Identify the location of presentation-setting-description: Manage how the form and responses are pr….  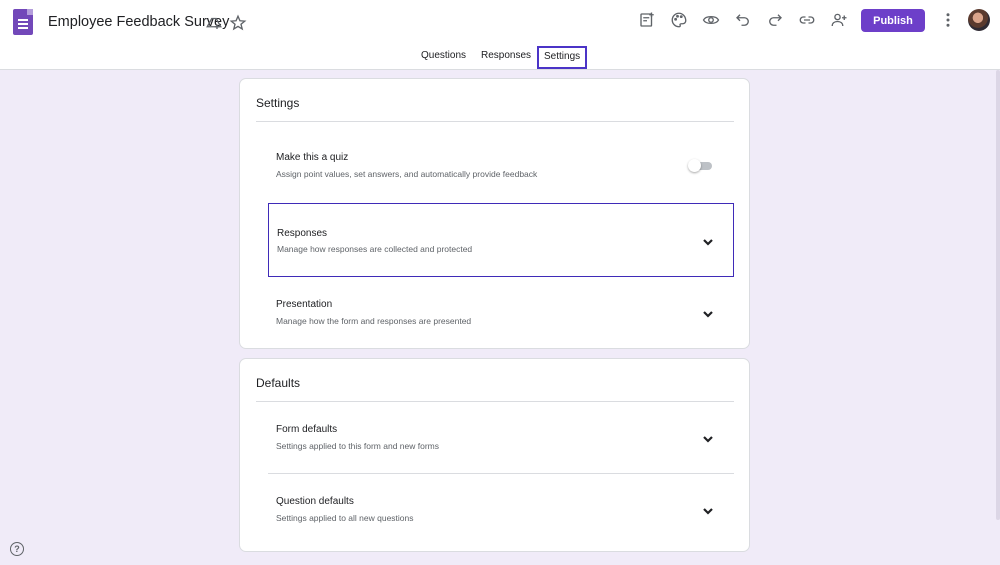
(374, 321).